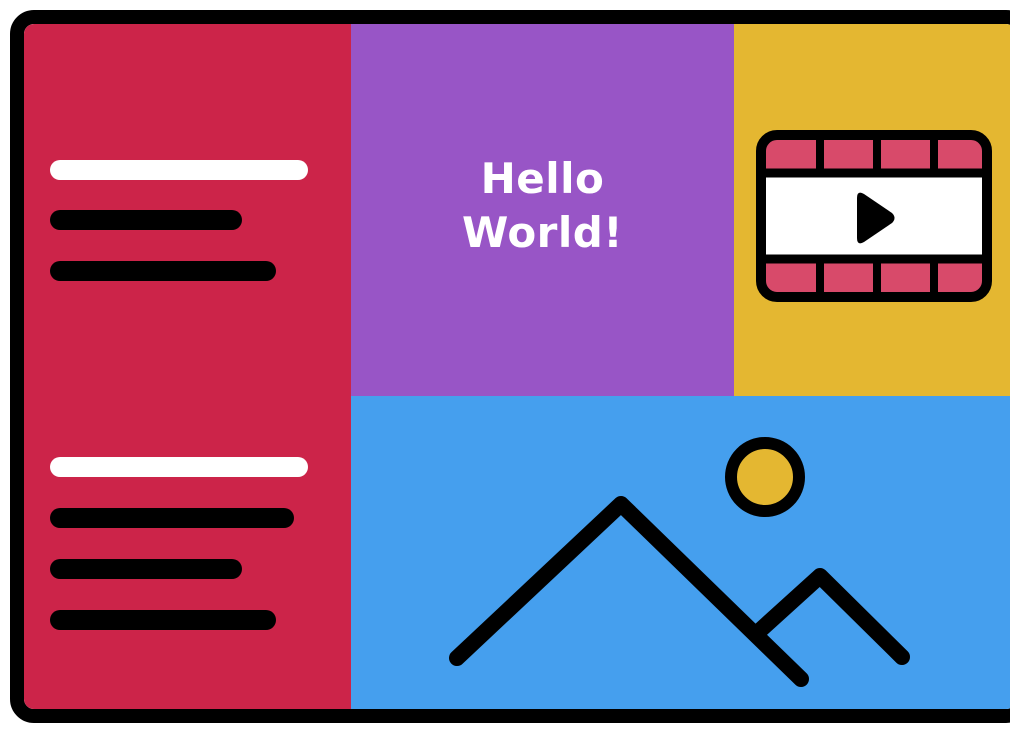 The image size is (1010, 733). I want to click on sun-icon, so click(765, 477).